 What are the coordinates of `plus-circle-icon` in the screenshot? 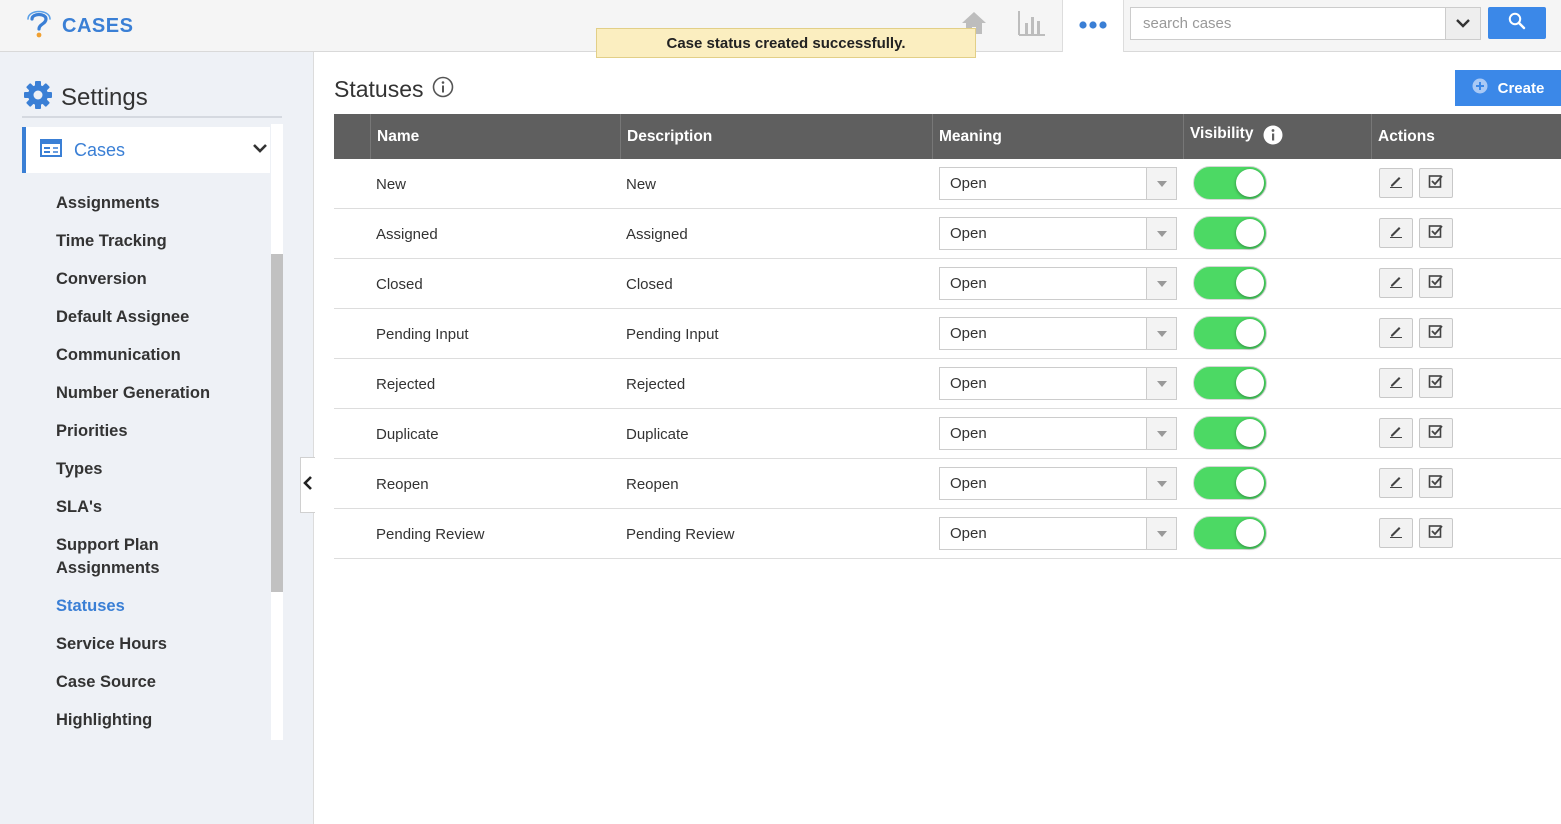 It's located at (1480, 88).